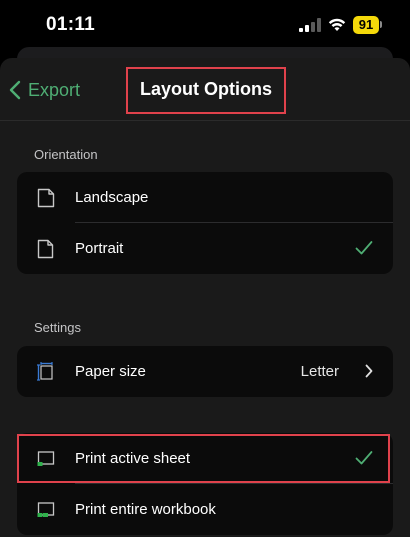  What do you see at coordinates (46, 458) in the screenshot?
I see `active-sheet-icon` at bounding box center [46, 458].